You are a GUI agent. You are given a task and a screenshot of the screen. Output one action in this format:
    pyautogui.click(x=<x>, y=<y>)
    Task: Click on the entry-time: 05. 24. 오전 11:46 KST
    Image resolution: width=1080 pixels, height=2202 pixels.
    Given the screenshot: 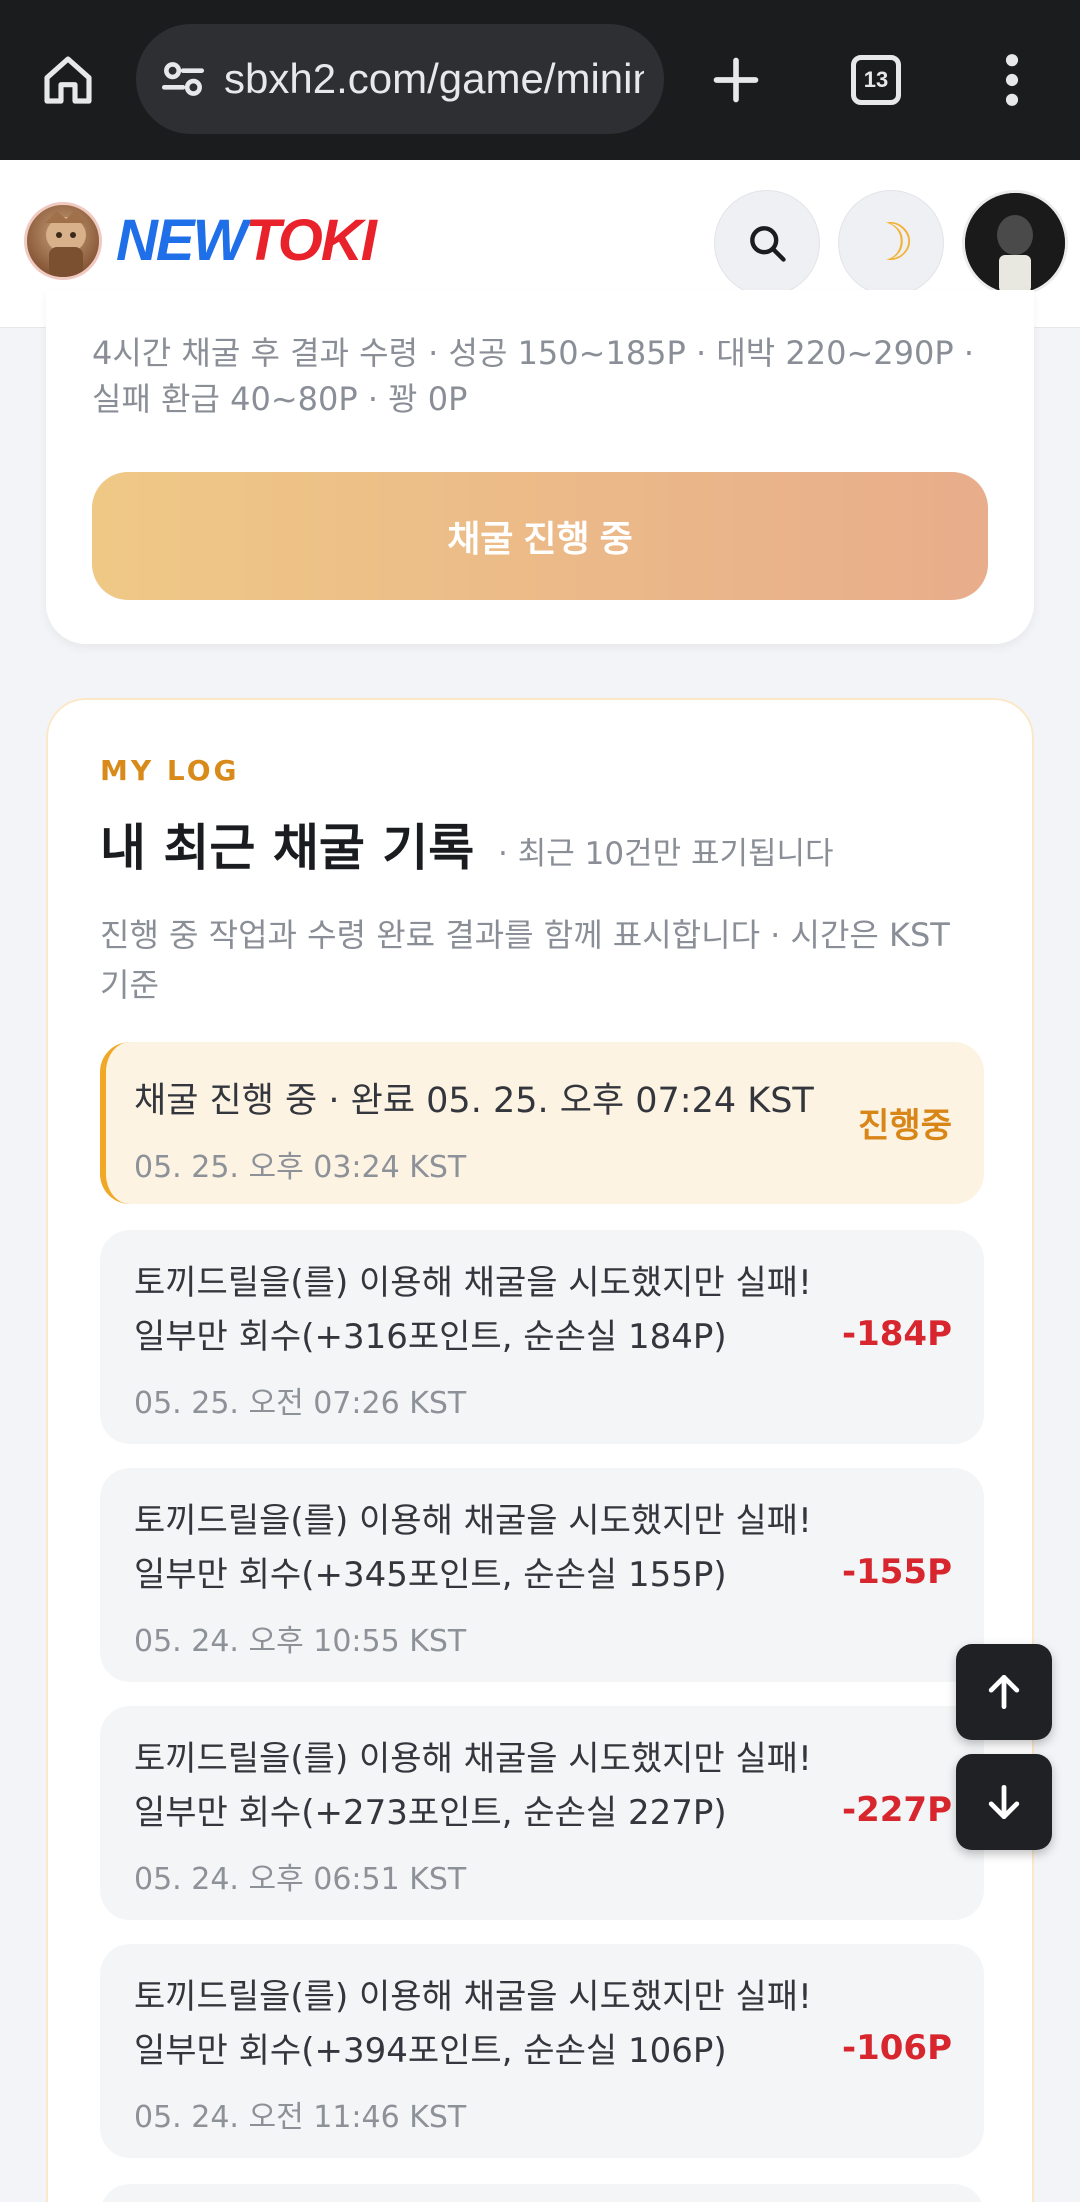 What is the action you would take?
    pyautogui.click(x=300, y=2117)
    